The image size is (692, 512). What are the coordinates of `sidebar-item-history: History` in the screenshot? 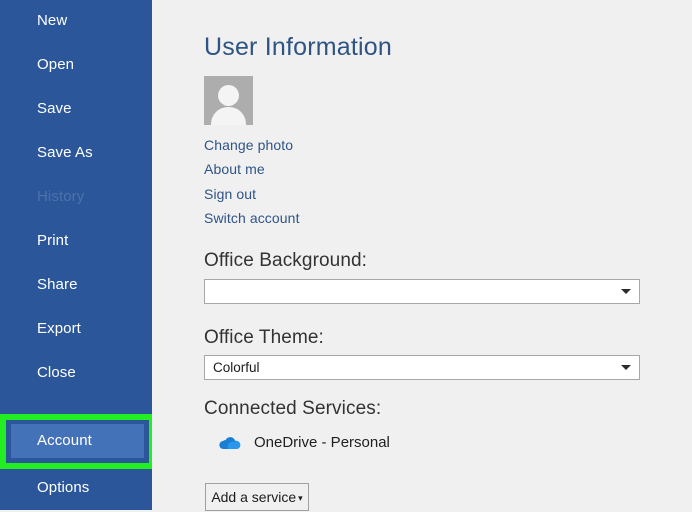 It's located at (61, 196).